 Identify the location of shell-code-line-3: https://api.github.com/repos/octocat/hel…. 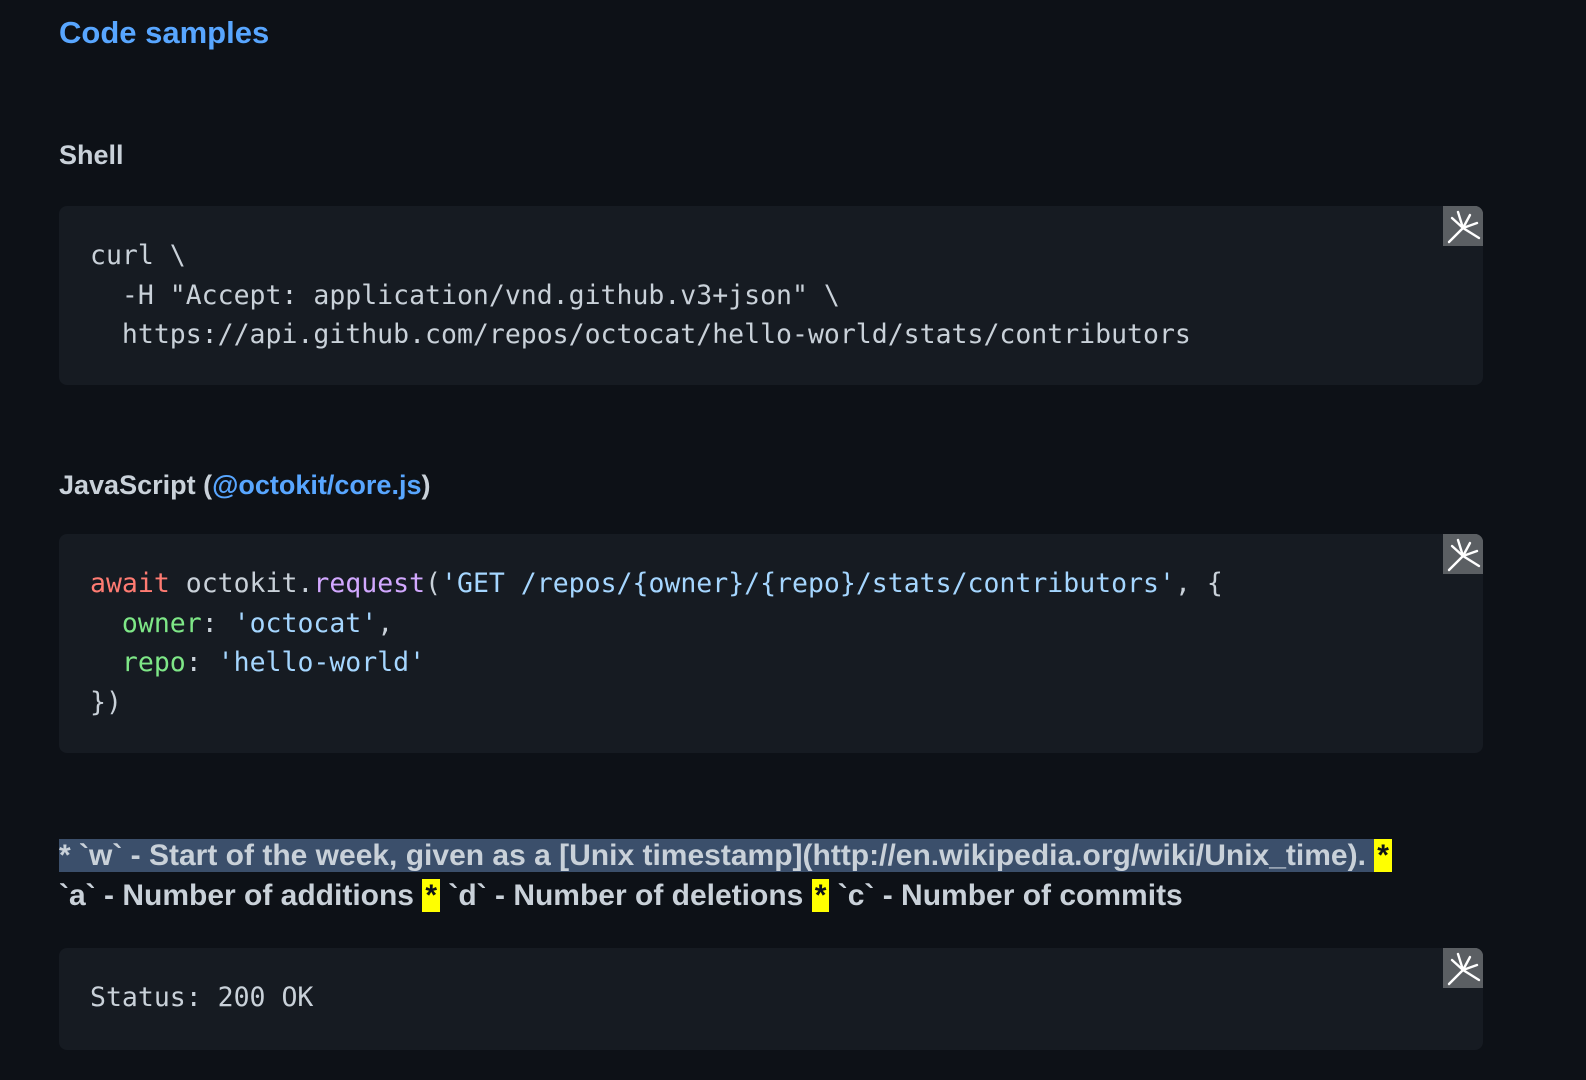
(640, 334).